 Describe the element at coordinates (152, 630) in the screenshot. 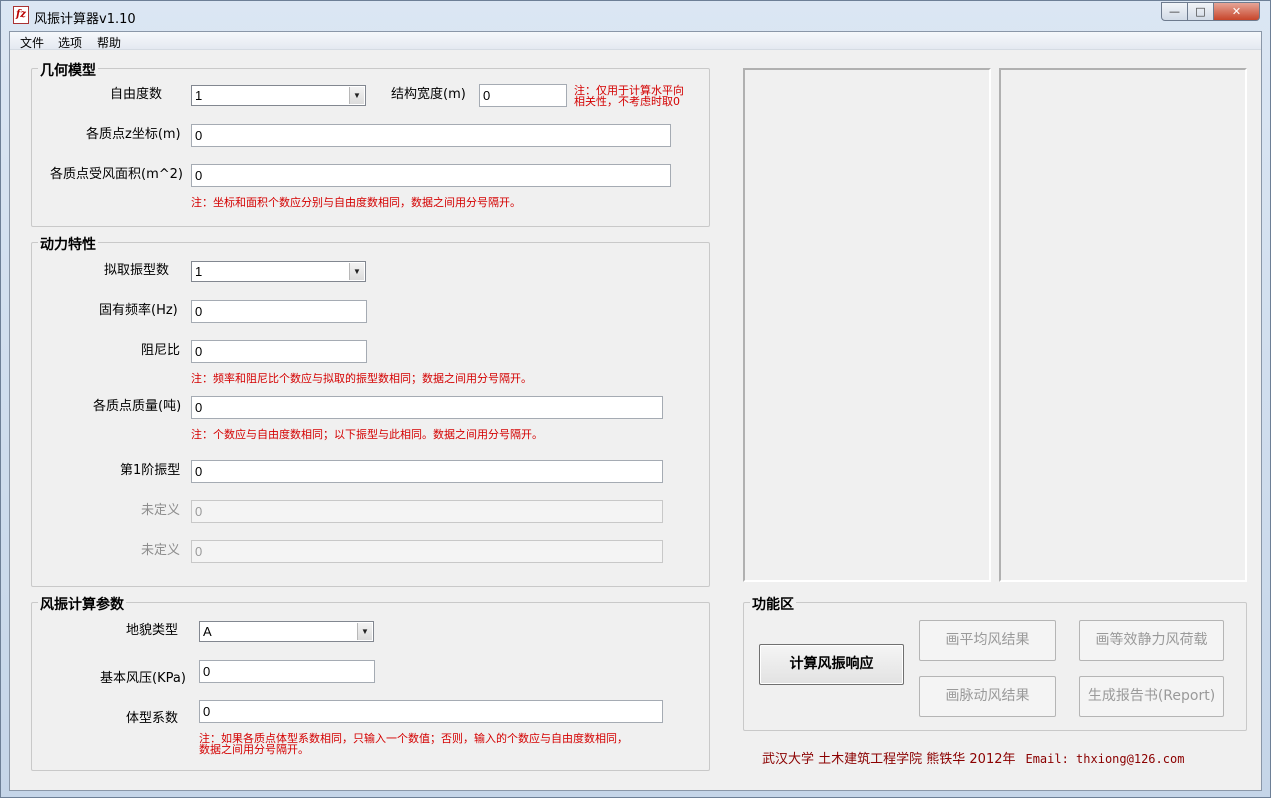

I see `terrain-label: 地貌类型` at that location.